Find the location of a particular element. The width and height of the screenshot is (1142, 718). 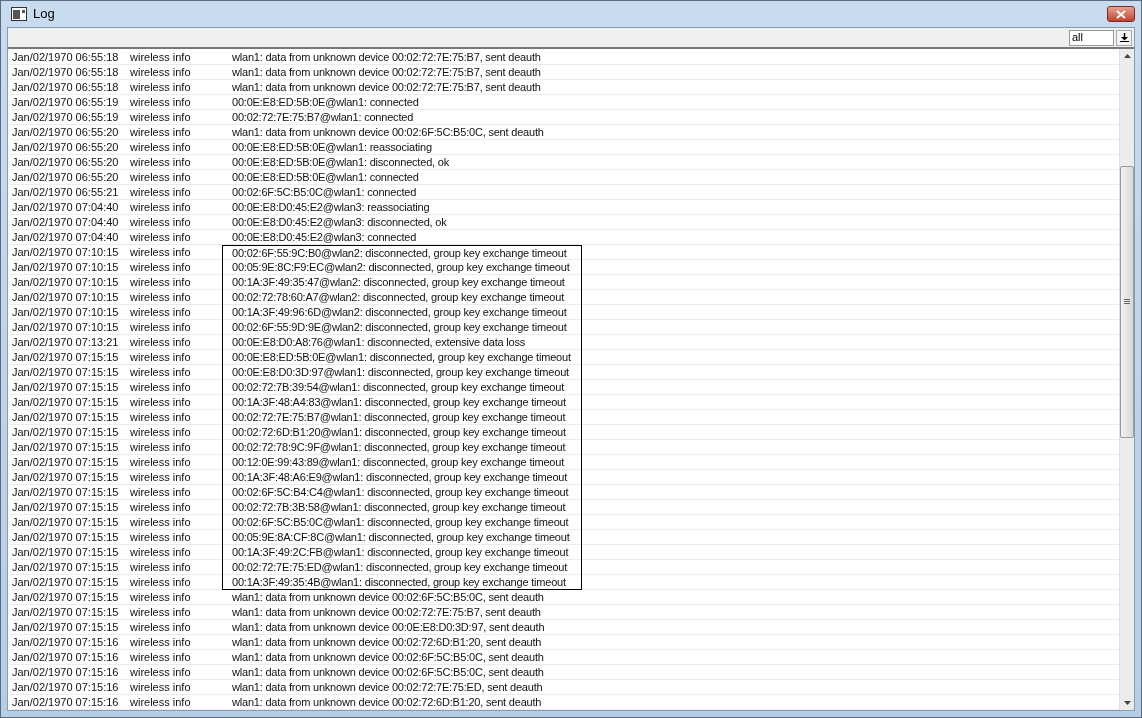

highlighted-message: 00:12:0E:99:43:89@wlan1: disconnected, group key exchange timeout is located at coordinates (402, 462).